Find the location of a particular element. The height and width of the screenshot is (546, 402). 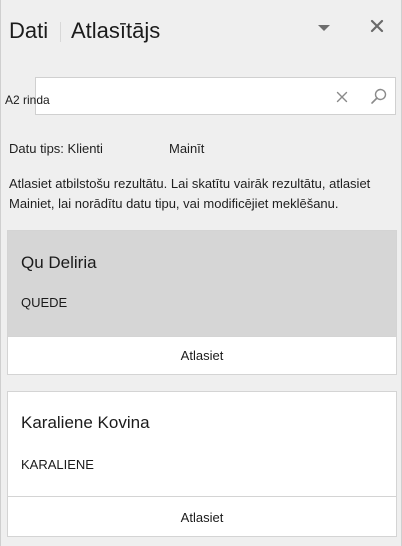

pane-header: Dati Atlasītājs is located at coordinates (201, 31).